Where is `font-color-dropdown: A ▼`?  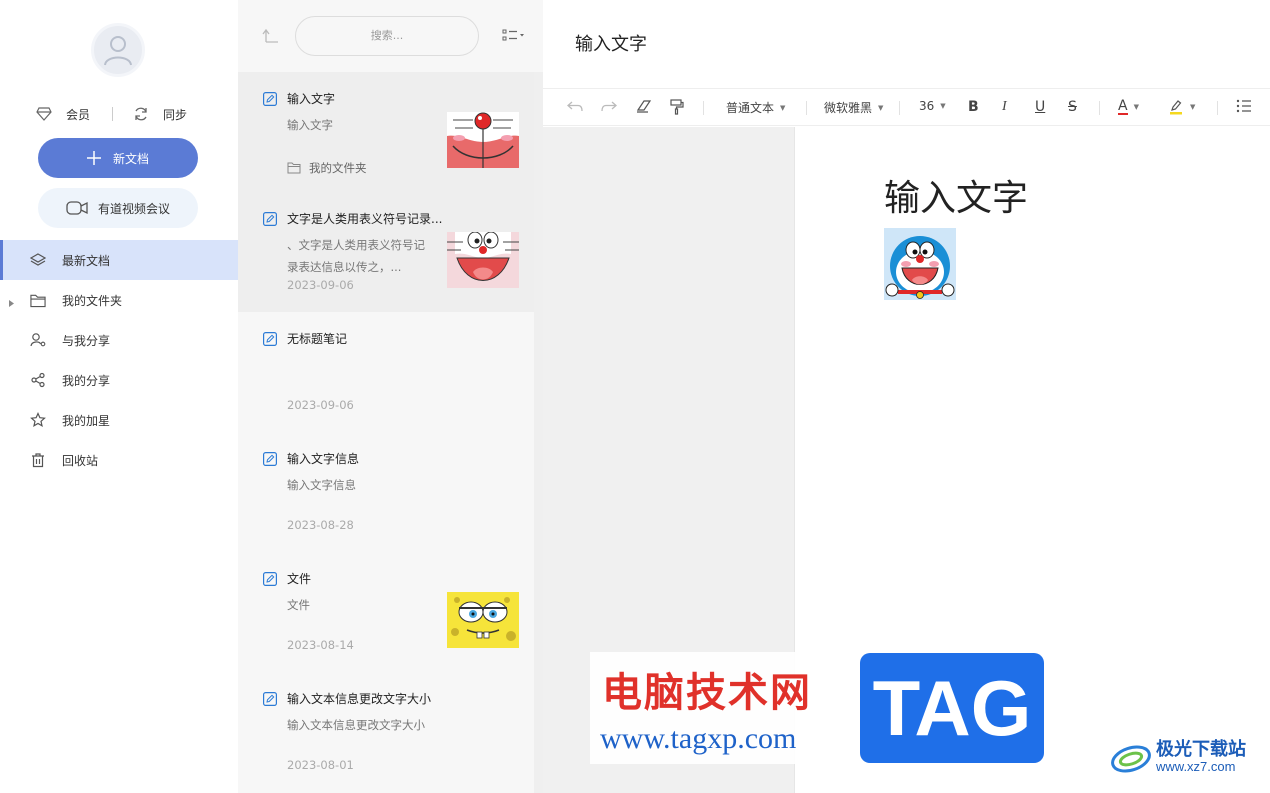
font-color-dropdown: A ▼ is located at coordinates (1128, 107).